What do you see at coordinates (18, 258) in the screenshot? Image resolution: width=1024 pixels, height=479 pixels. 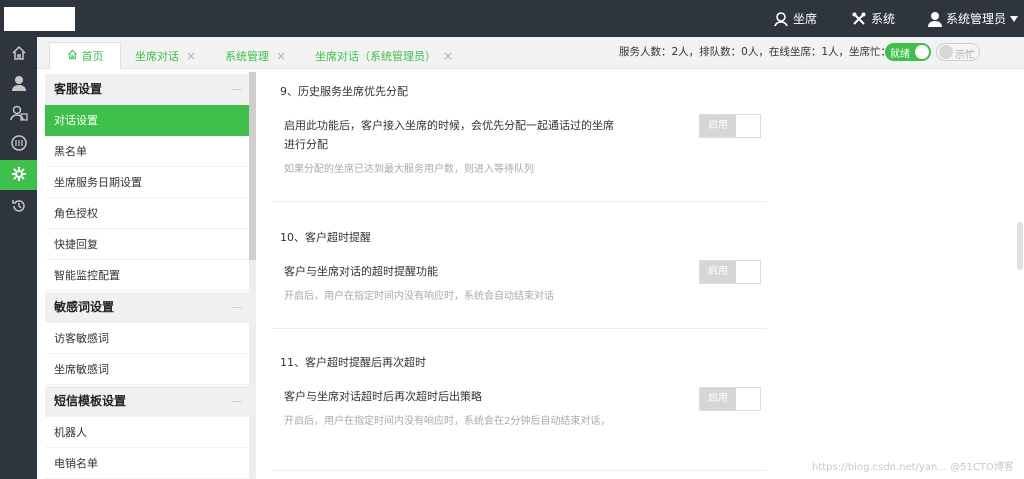 I see `icon-sidebar` at bounding box center [18, 258].